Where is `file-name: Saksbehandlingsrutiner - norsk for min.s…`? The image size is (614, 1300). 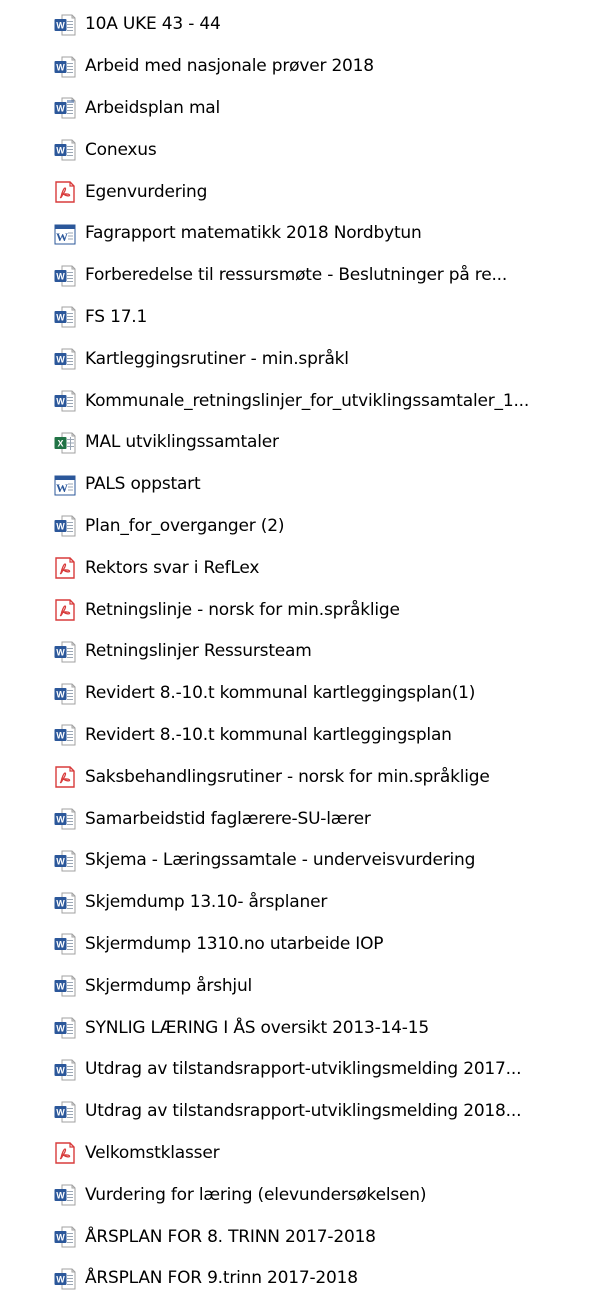
file-name: Saksbehandlingsrutiner - norsk for min.s… is located at coordinates (287, 776).